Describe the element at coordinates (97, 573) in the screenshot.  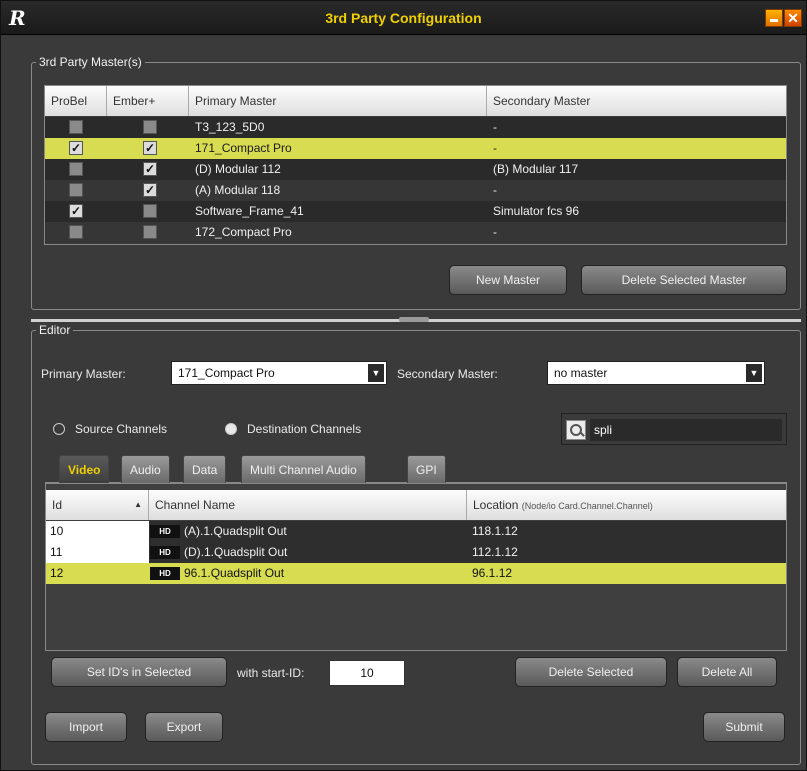
I see `channel-id-cell: 12` at that location.